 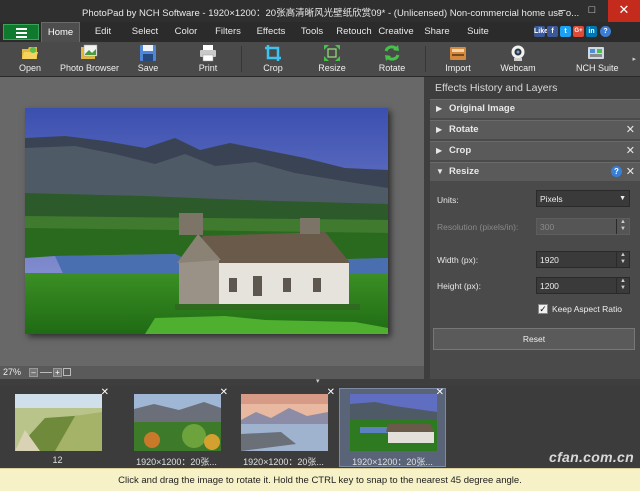 What do you see at coordinates (552, 31) in the screenshot?
I see `facebook-icon: f` at bounding box center [552, 31].